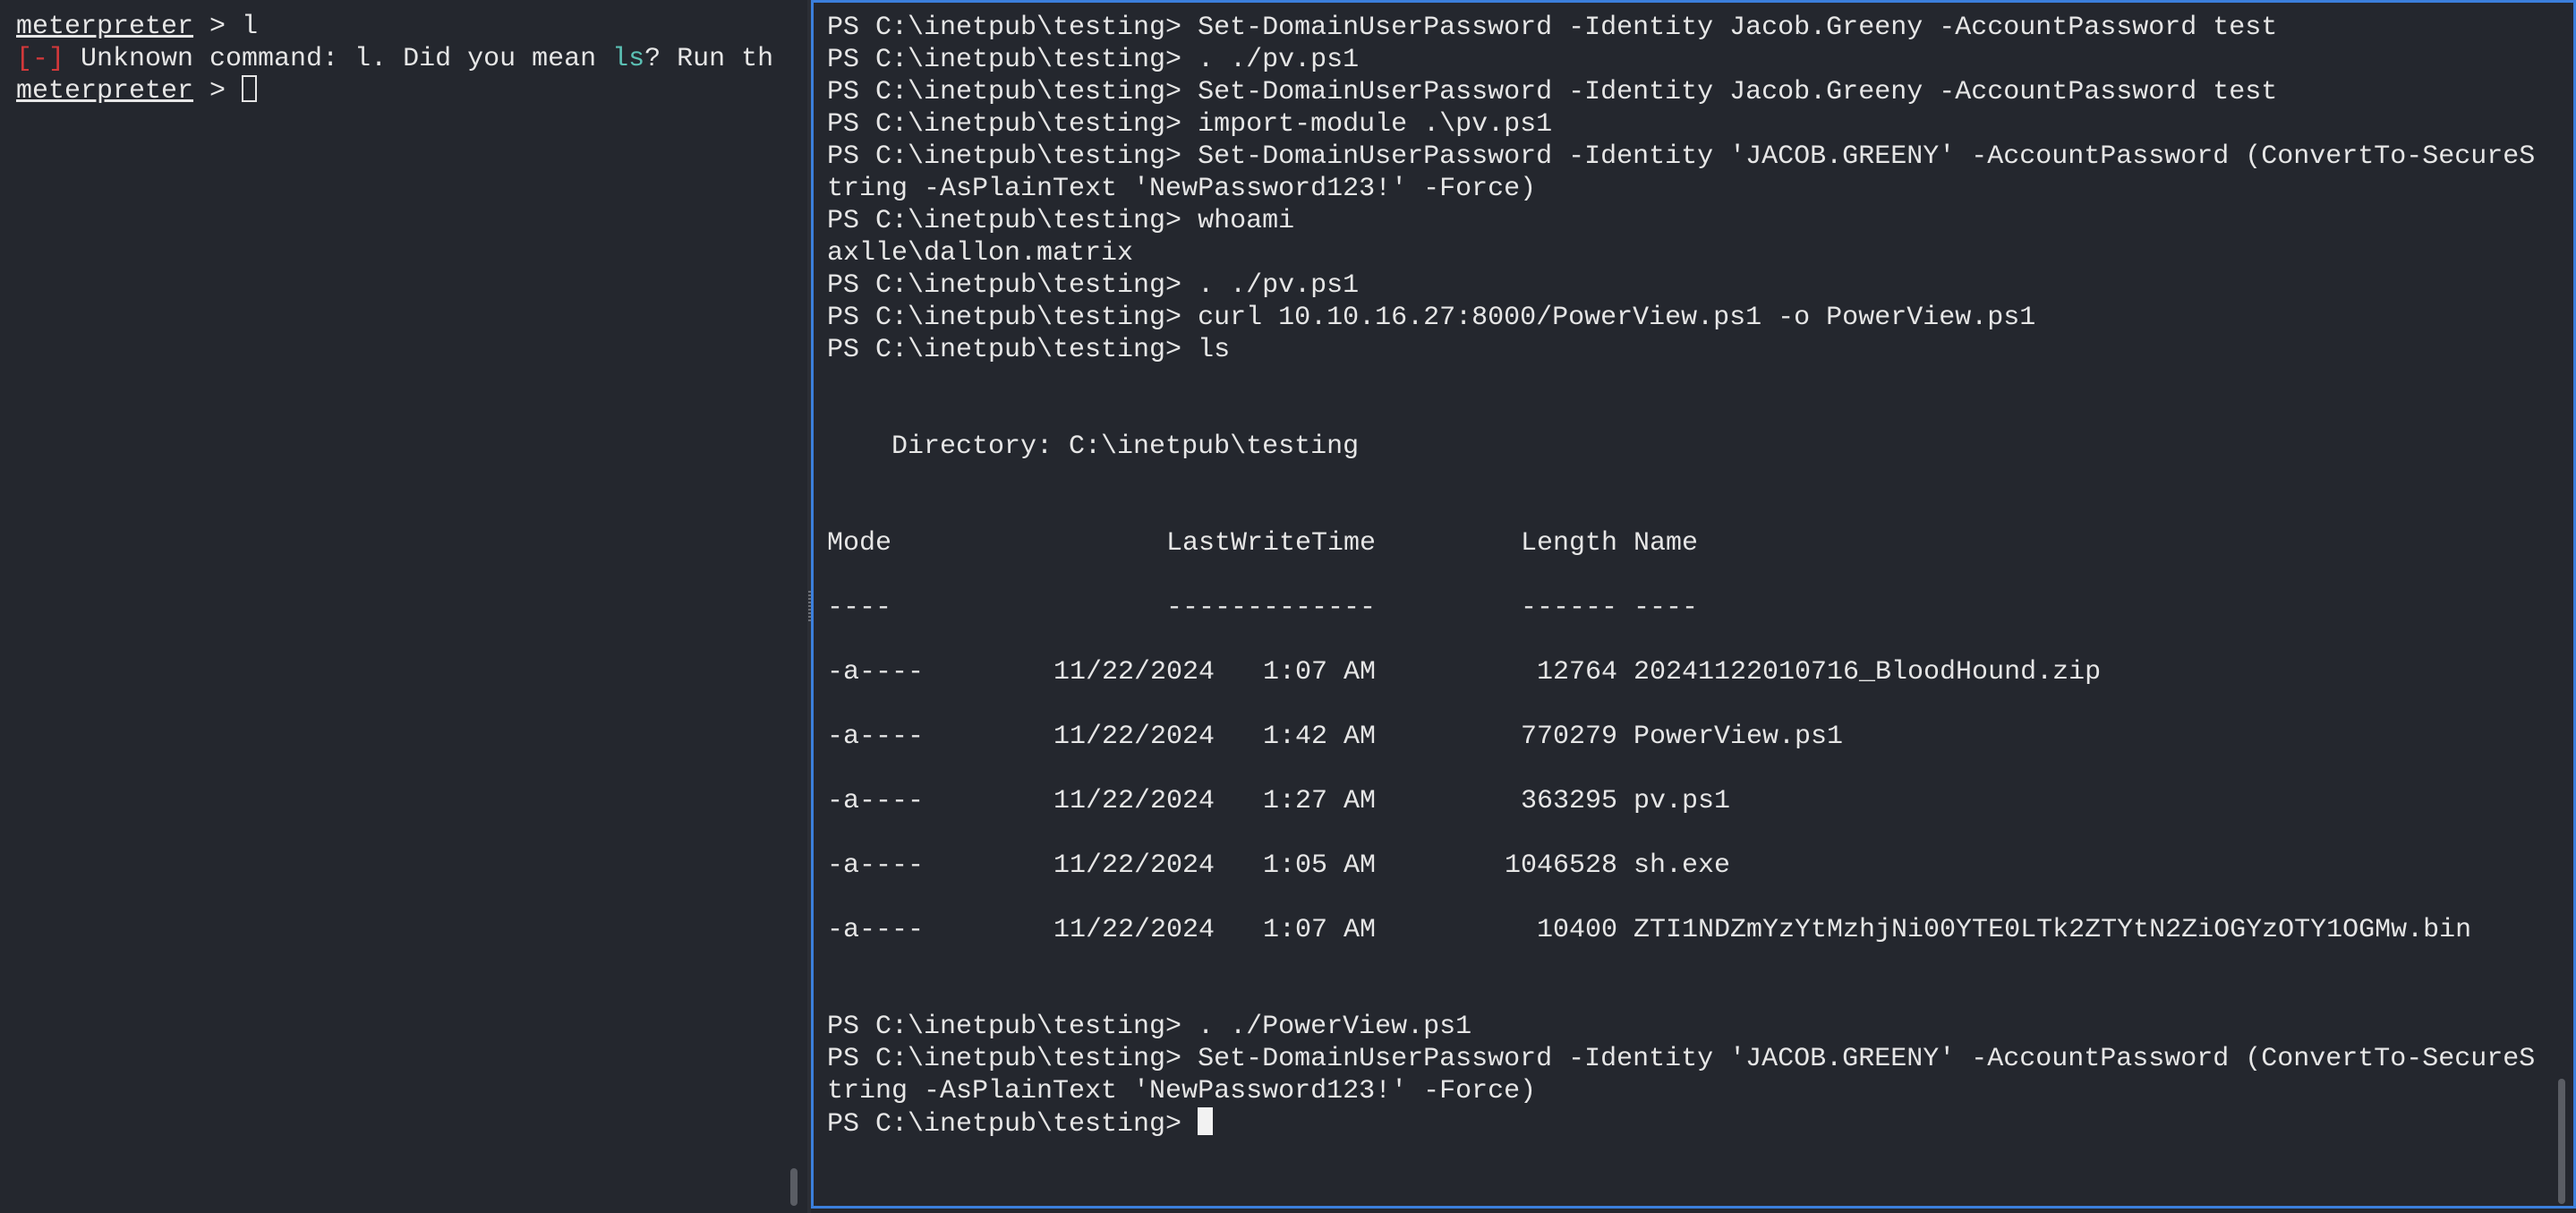 This screenshot has width=2576, height=1213. Describe the element at coordinates (411, 27) in the screenshot. I see `terminal-line: meterpreter > l` at that location.